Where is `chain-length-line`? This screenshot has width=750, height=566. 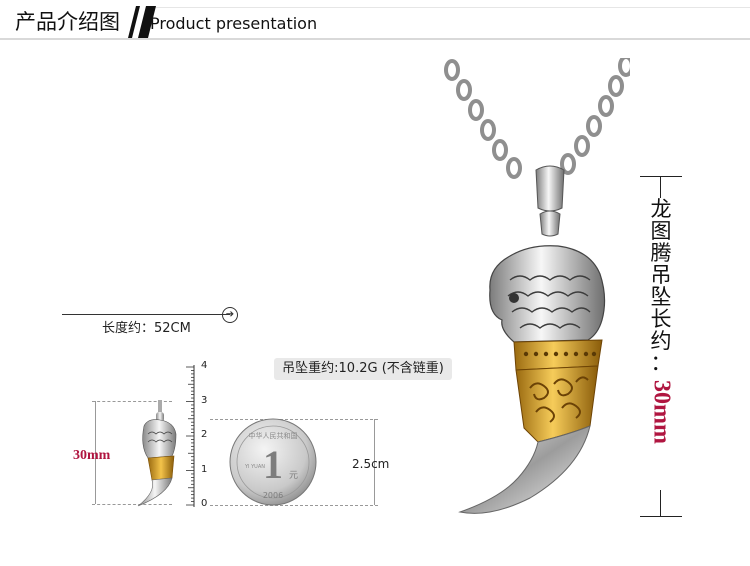
chain-length-line is located at coordinates (146, 314).